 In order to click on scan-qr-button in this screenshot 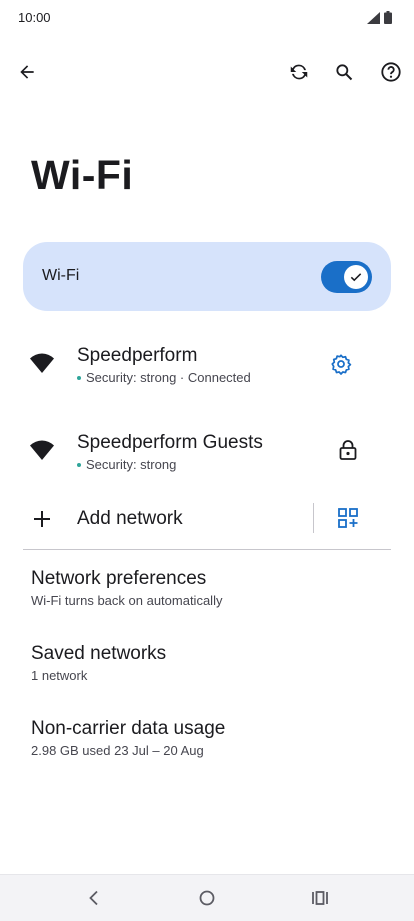, I will do `click(348, 518)`.